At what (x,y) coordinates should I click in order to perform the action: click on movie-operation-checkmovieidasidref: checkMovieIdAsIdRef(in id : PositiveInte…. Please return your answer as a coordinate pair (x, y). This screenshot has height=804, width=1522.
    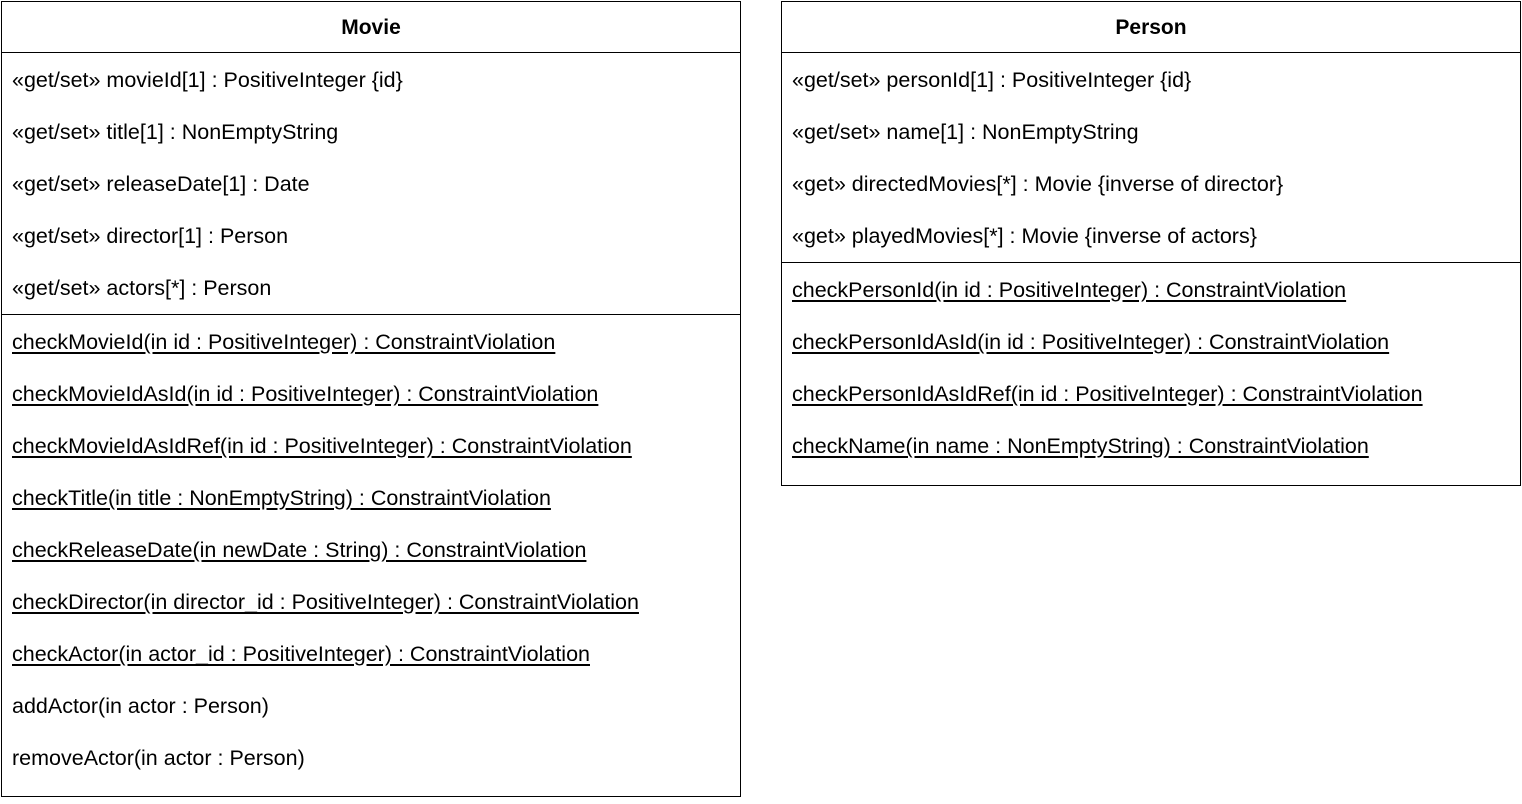
    Looking at the image, I should click on (322, 446).